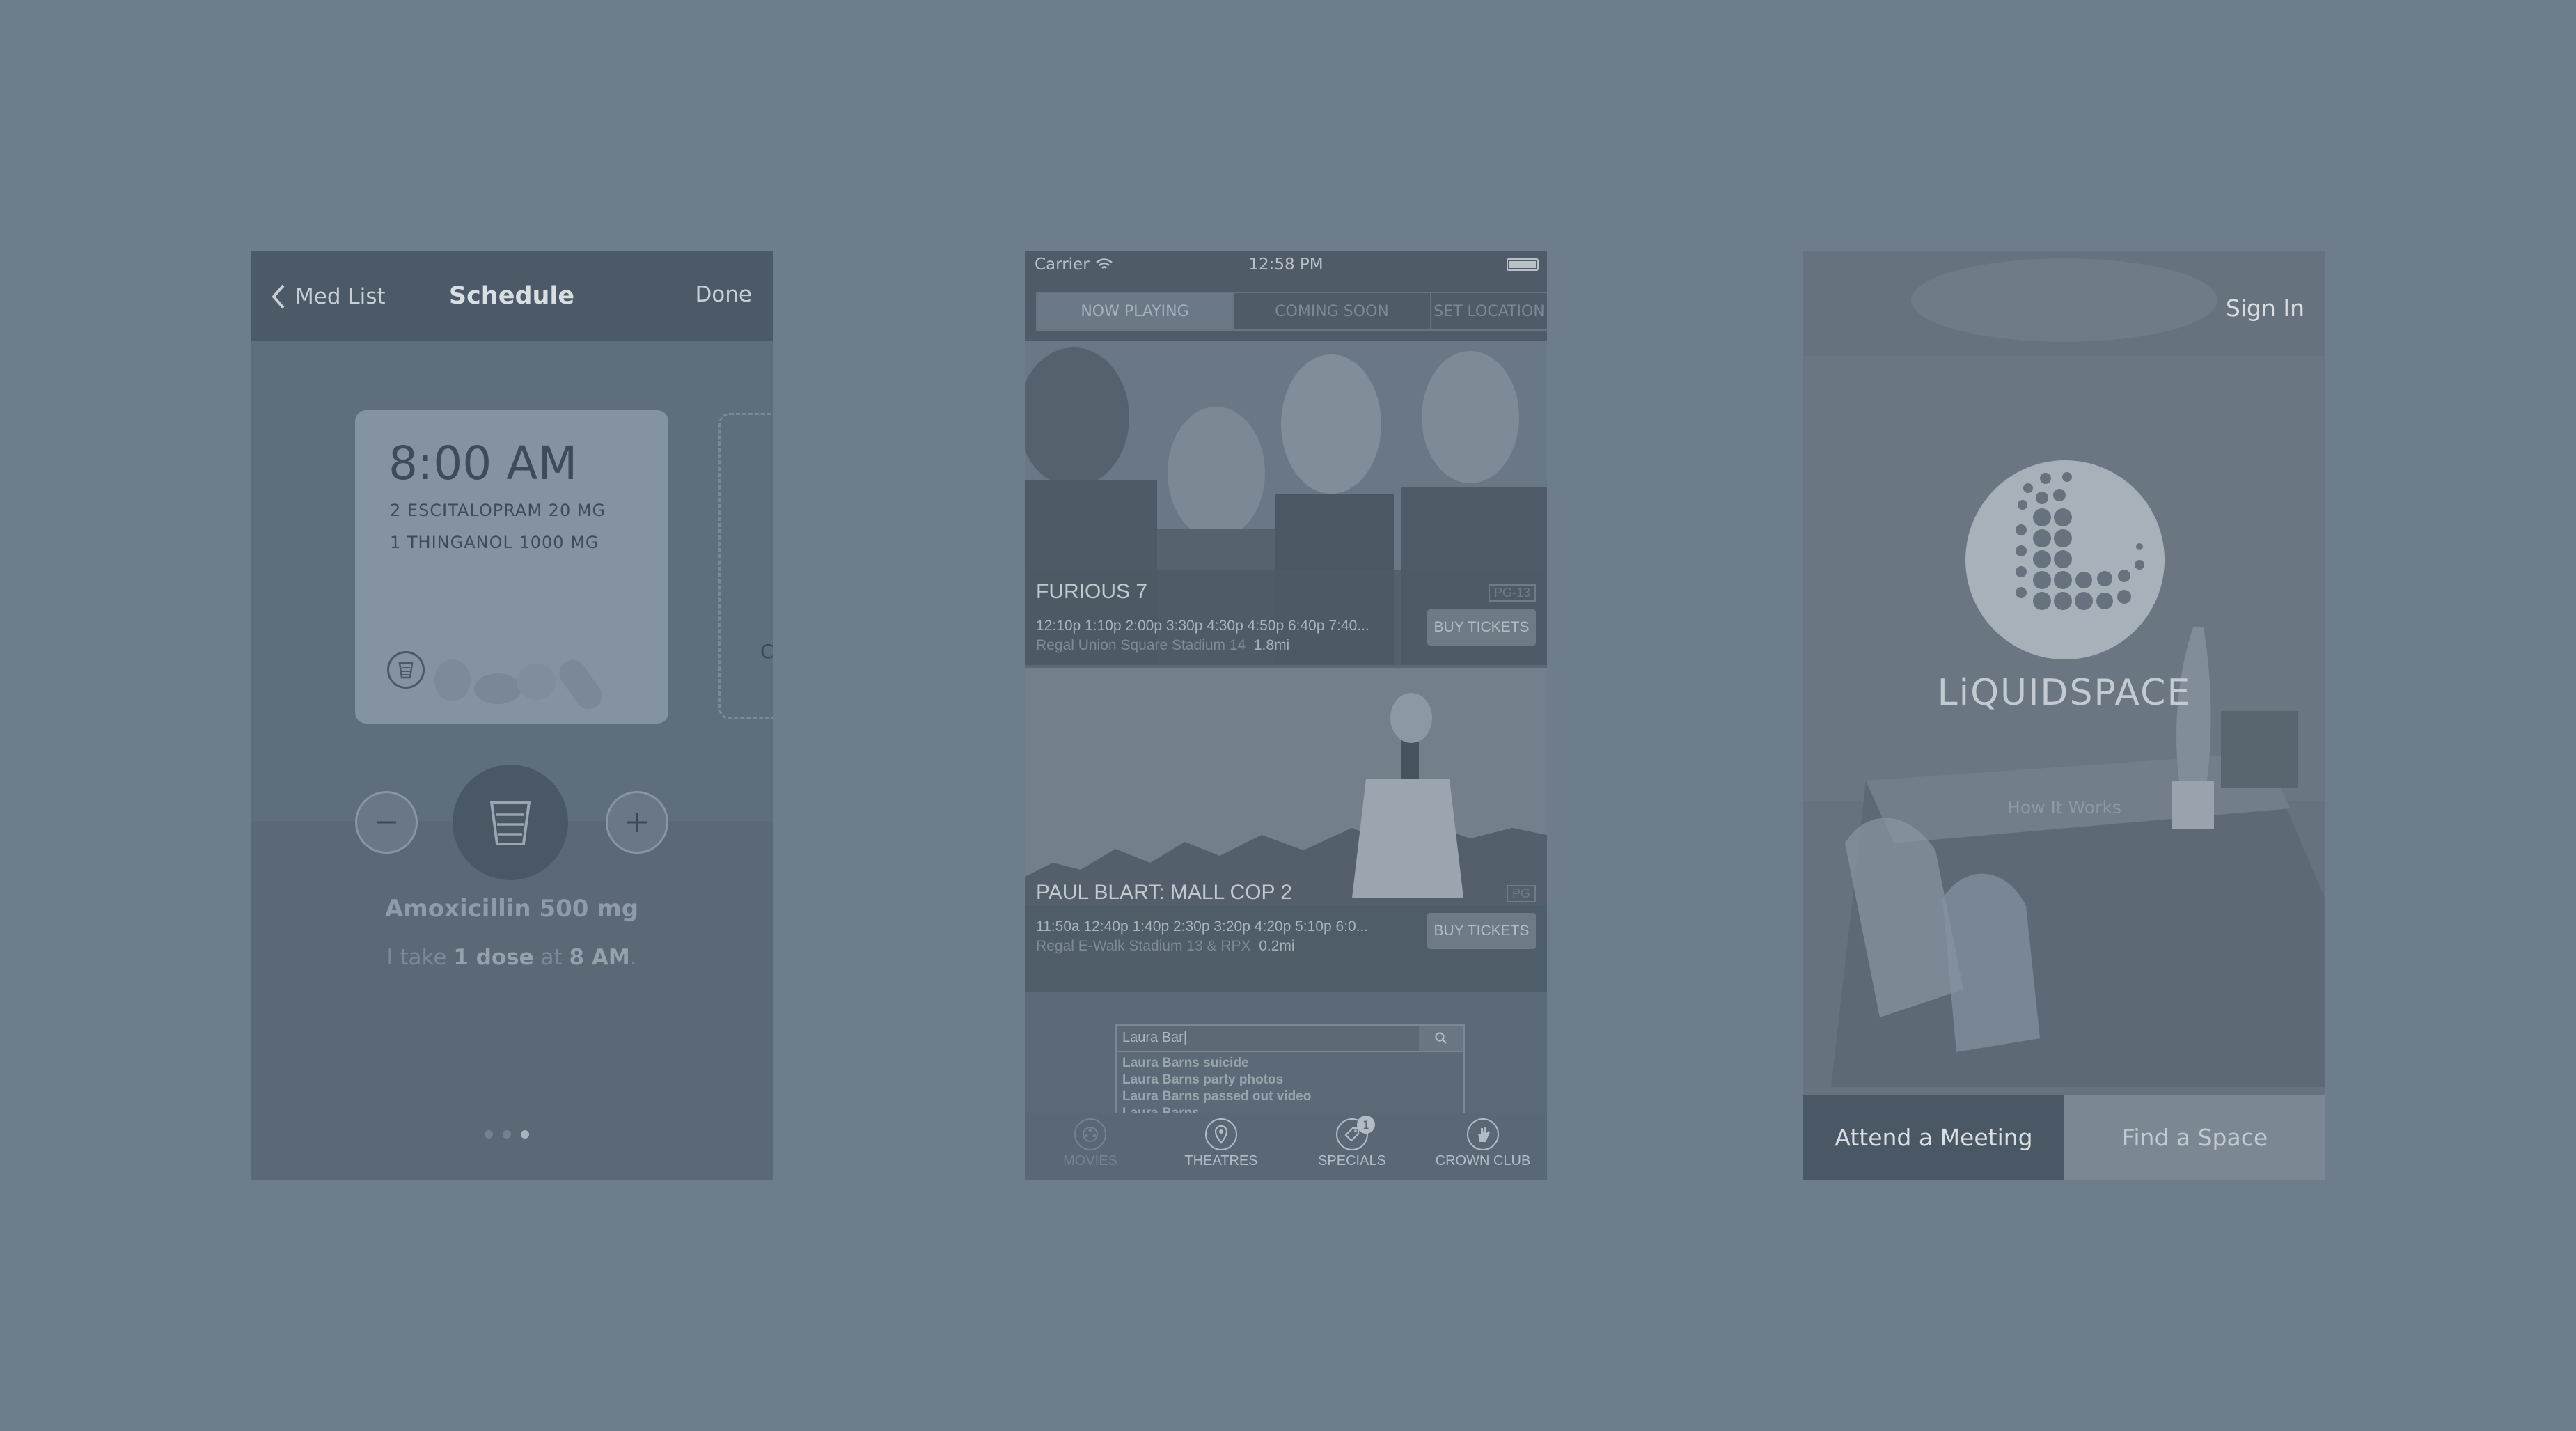 This screenshot has width=2576, height=1431. I want to click on film-reel-icon, so click(1090, 1134).